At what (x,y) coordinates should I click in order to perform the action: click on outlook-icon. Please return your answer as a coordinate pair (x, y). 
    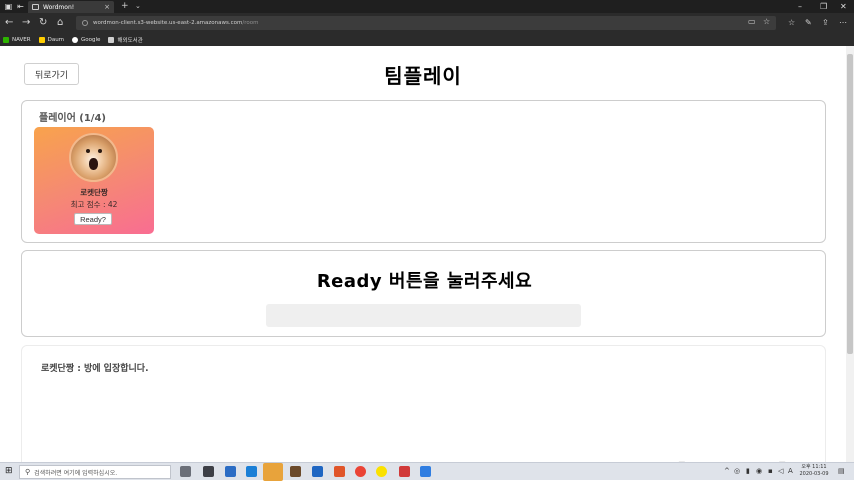
    Looking at the image, I should click on (230, 471).